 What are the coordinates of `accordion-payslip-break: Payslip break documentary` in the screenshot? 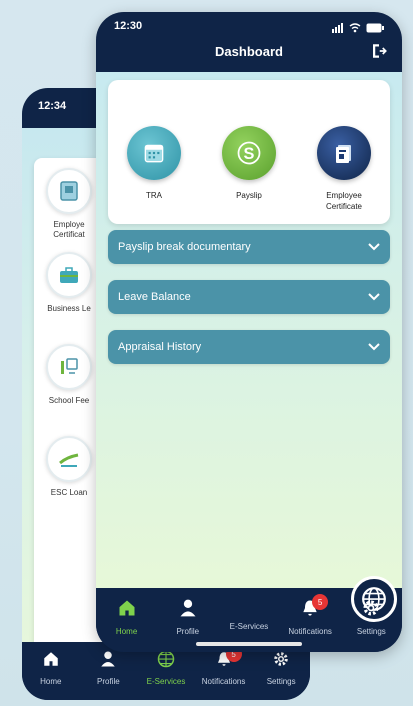 It's located at (249, 247).